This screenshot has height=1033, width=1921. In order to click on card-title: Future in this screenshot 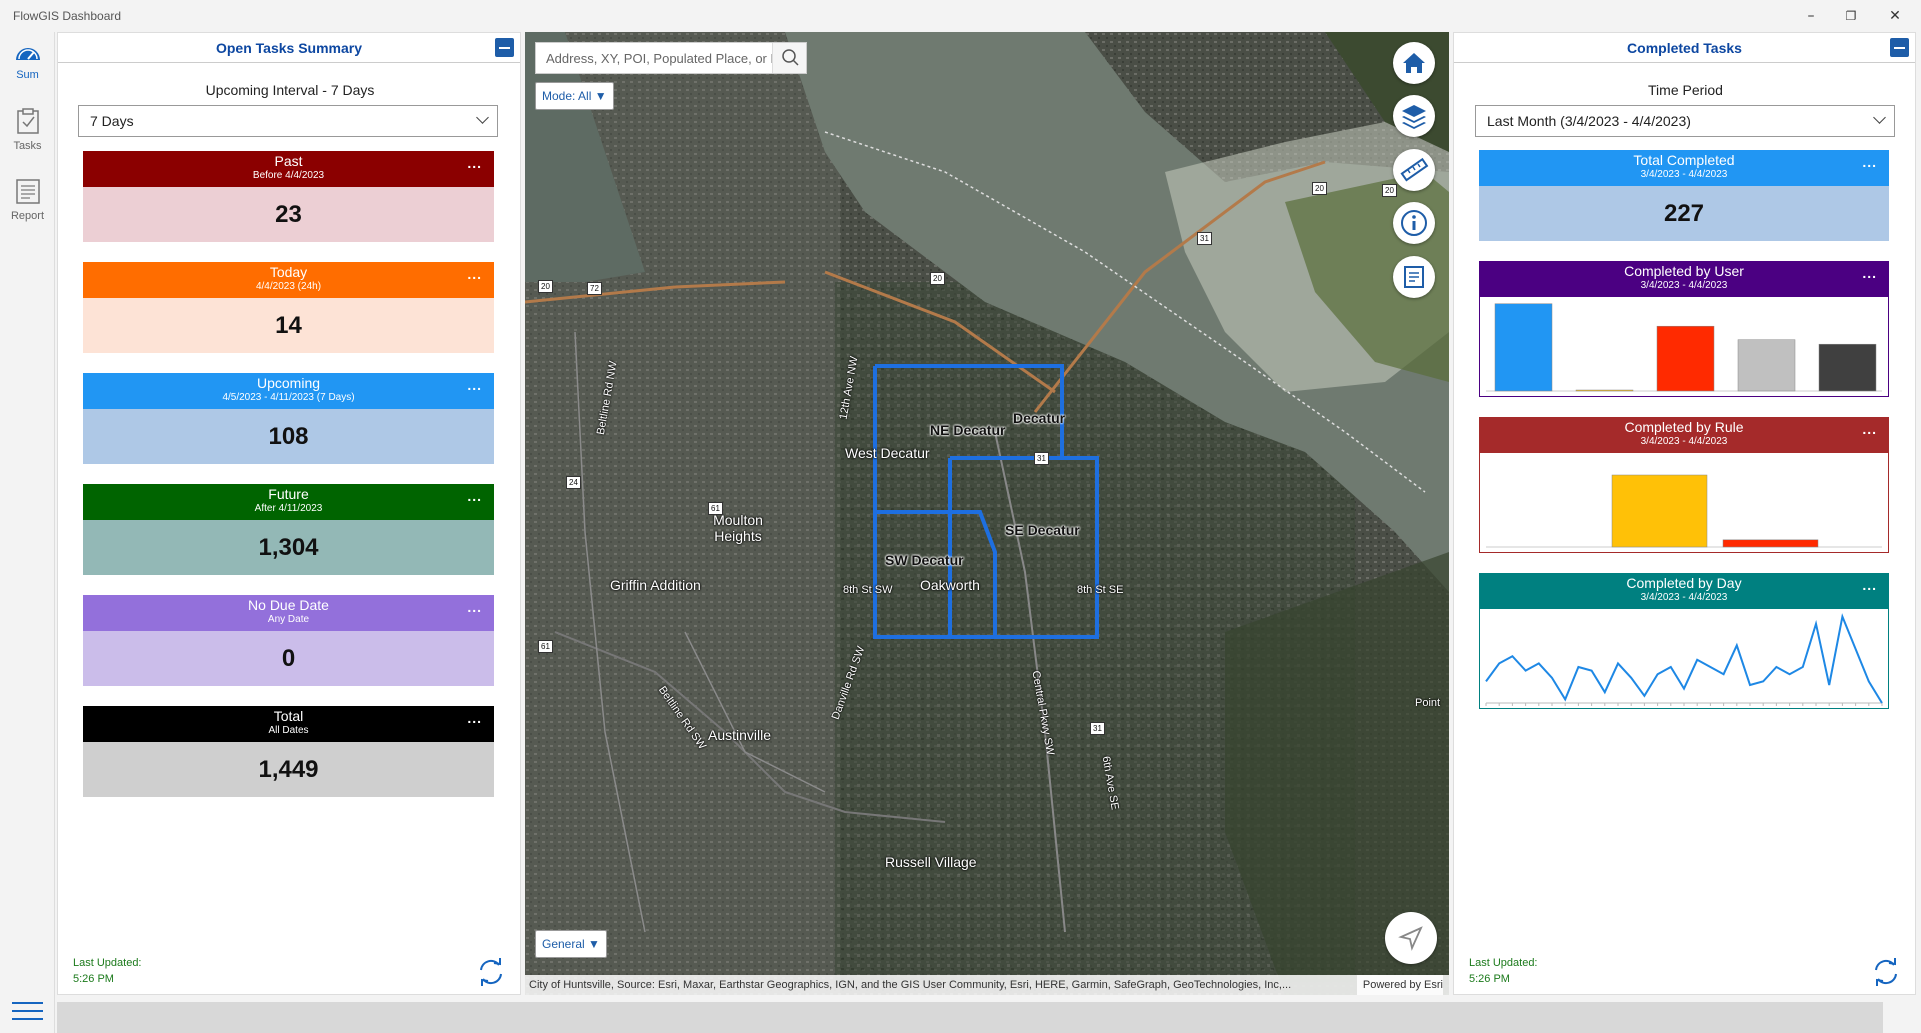, I will do `click(288, 494)`.